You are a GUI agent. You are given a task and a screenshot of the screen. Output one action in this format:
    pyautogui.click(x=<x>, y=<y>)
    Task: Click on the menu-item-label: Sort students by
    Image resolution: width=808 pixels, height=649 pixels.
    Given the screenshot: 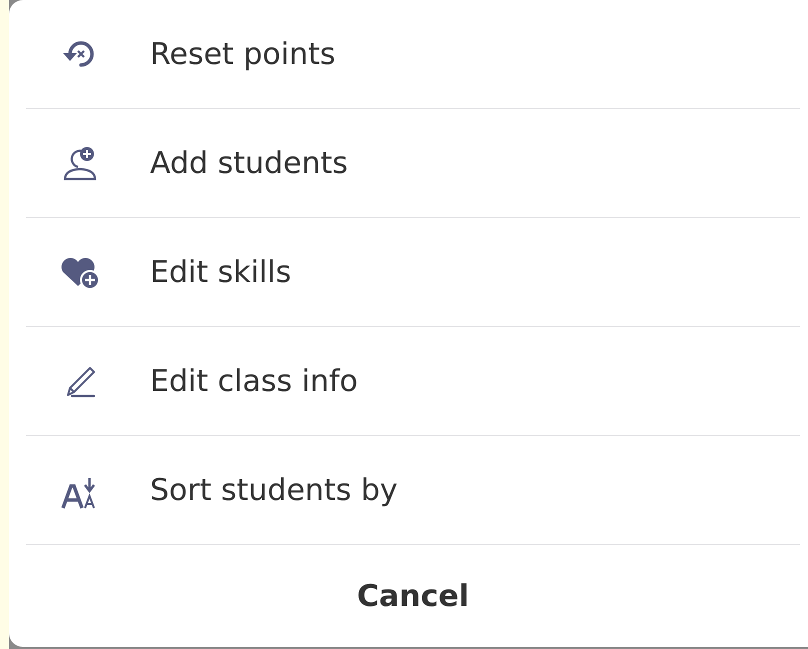 What is the action you would take?
    pyautogui.click(x=274, y=490)
    